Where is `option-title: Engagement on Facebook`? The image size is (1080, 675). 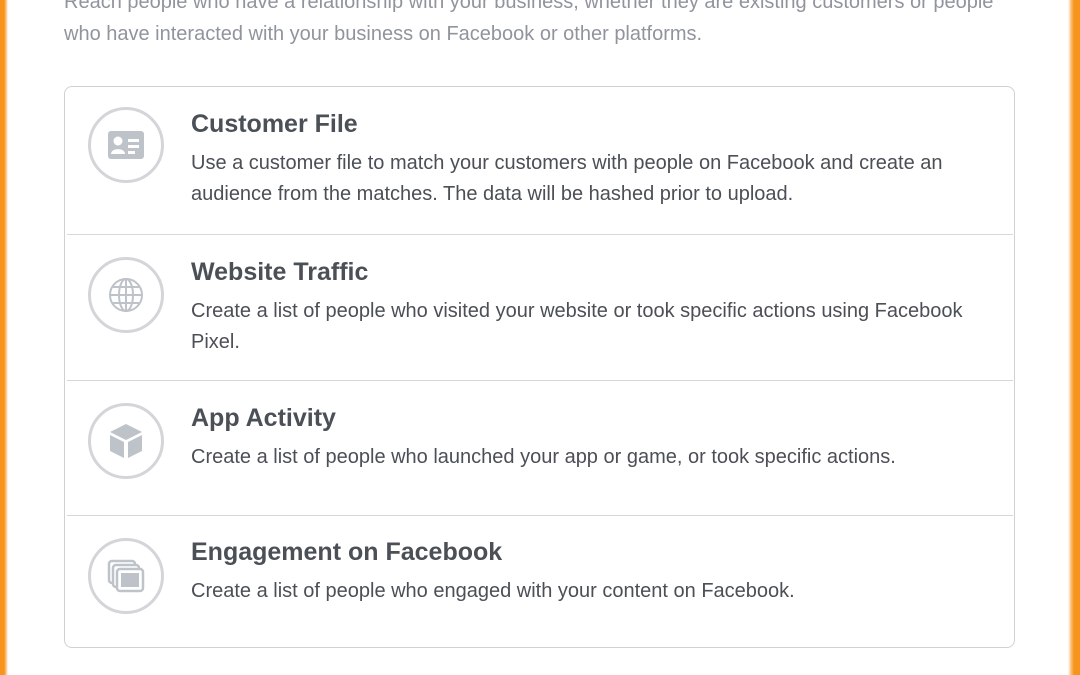
option-title: Engagement on Facebook is located at coordinates (347, 552).